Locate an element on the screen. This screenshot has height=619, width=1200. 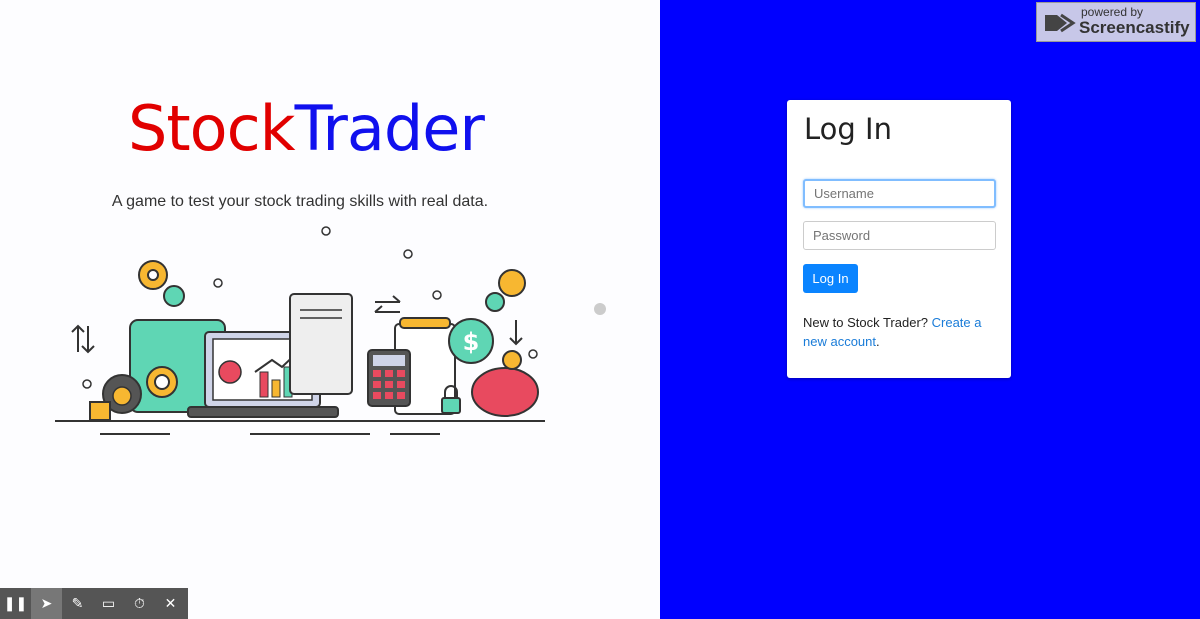
close-icon: ✕ is located at coordinates (170, 603).